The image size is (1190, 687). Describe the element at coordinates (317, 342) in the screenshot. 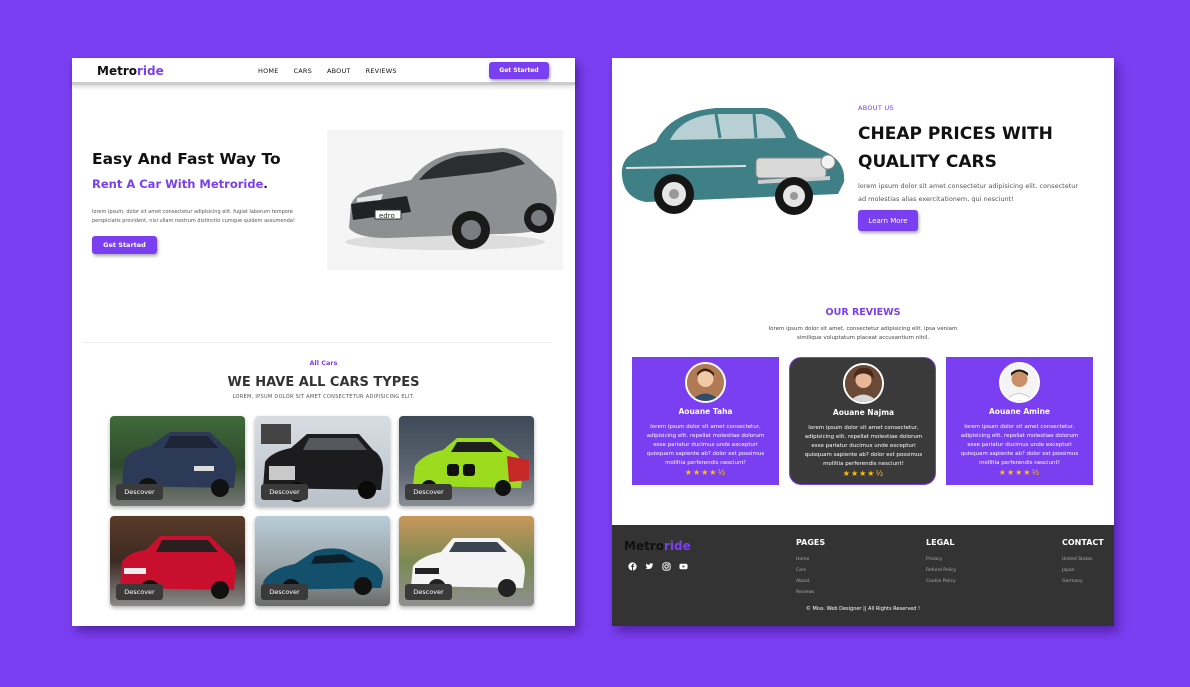

I see `section-divider` at that location.